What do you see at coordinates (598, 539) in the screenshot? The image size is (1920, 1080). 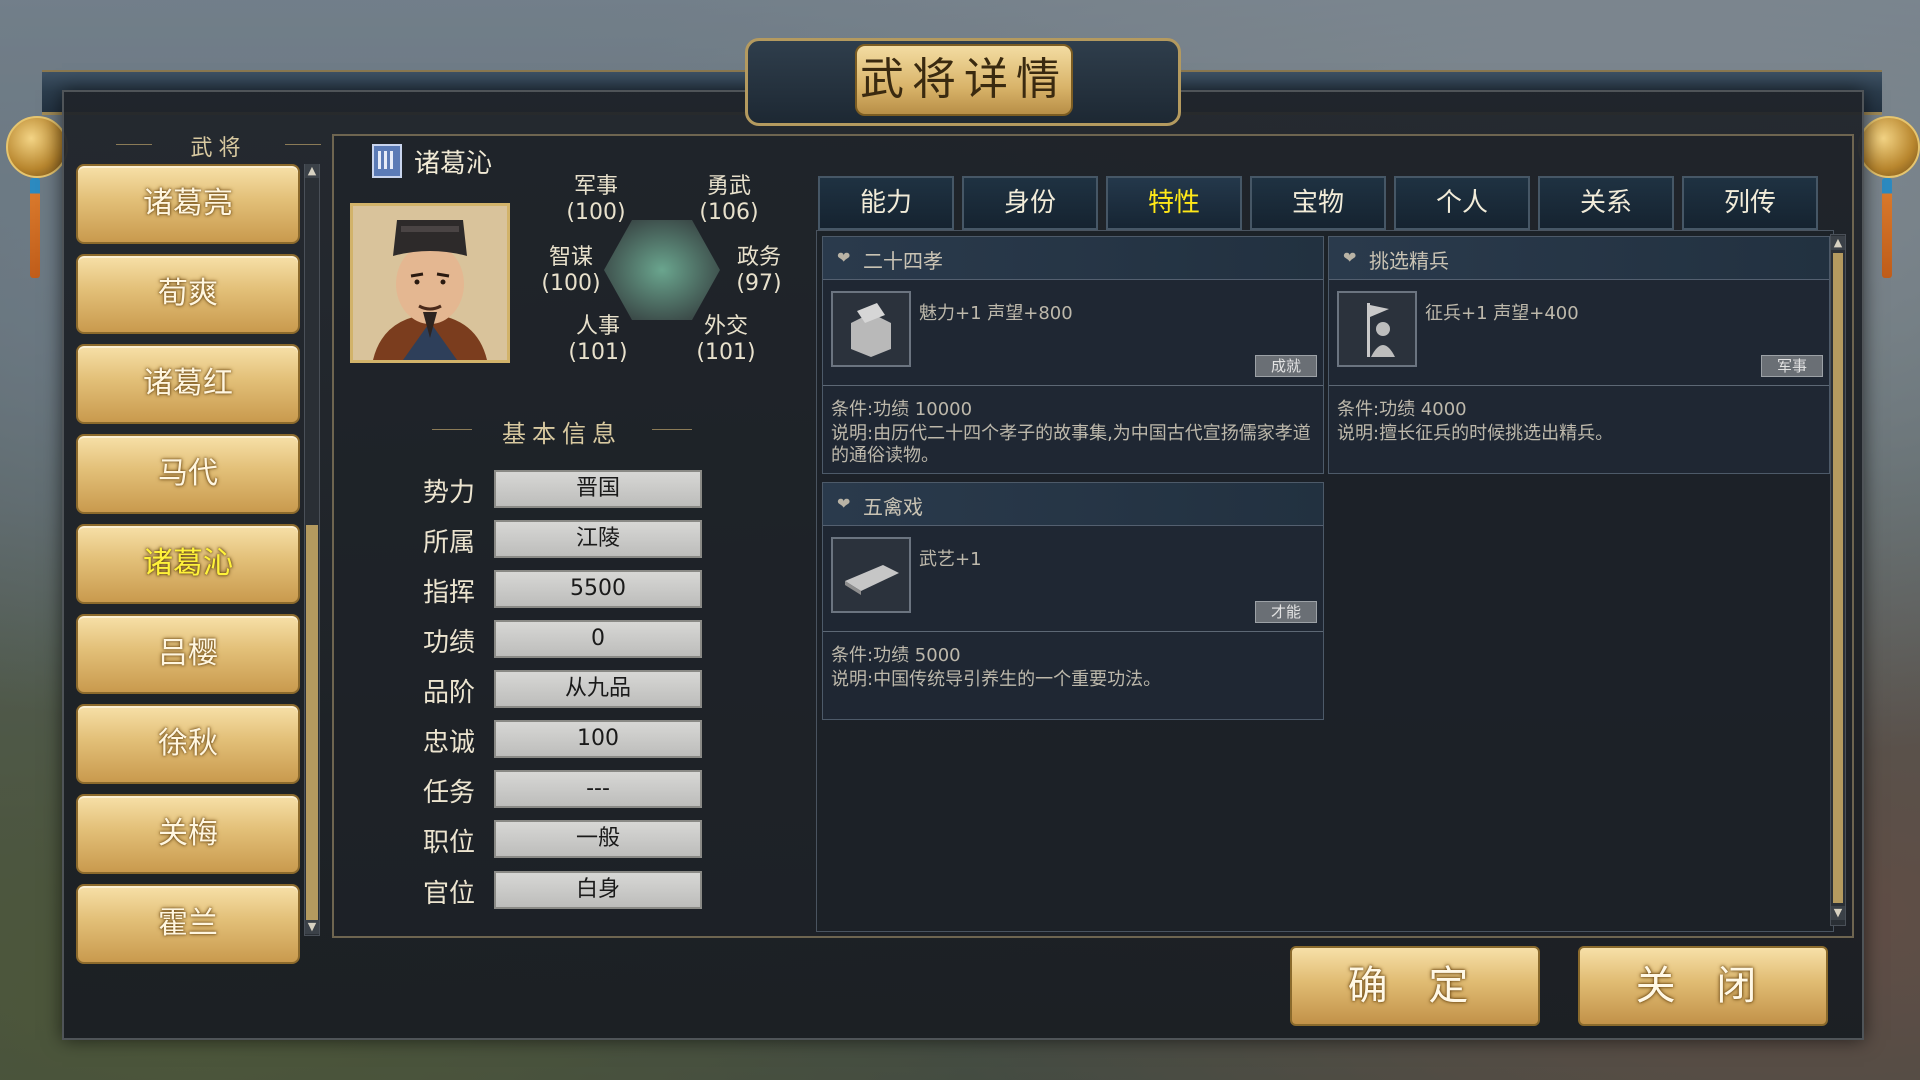 I see `info-value: 江陵` at bounding box center [598, 539].